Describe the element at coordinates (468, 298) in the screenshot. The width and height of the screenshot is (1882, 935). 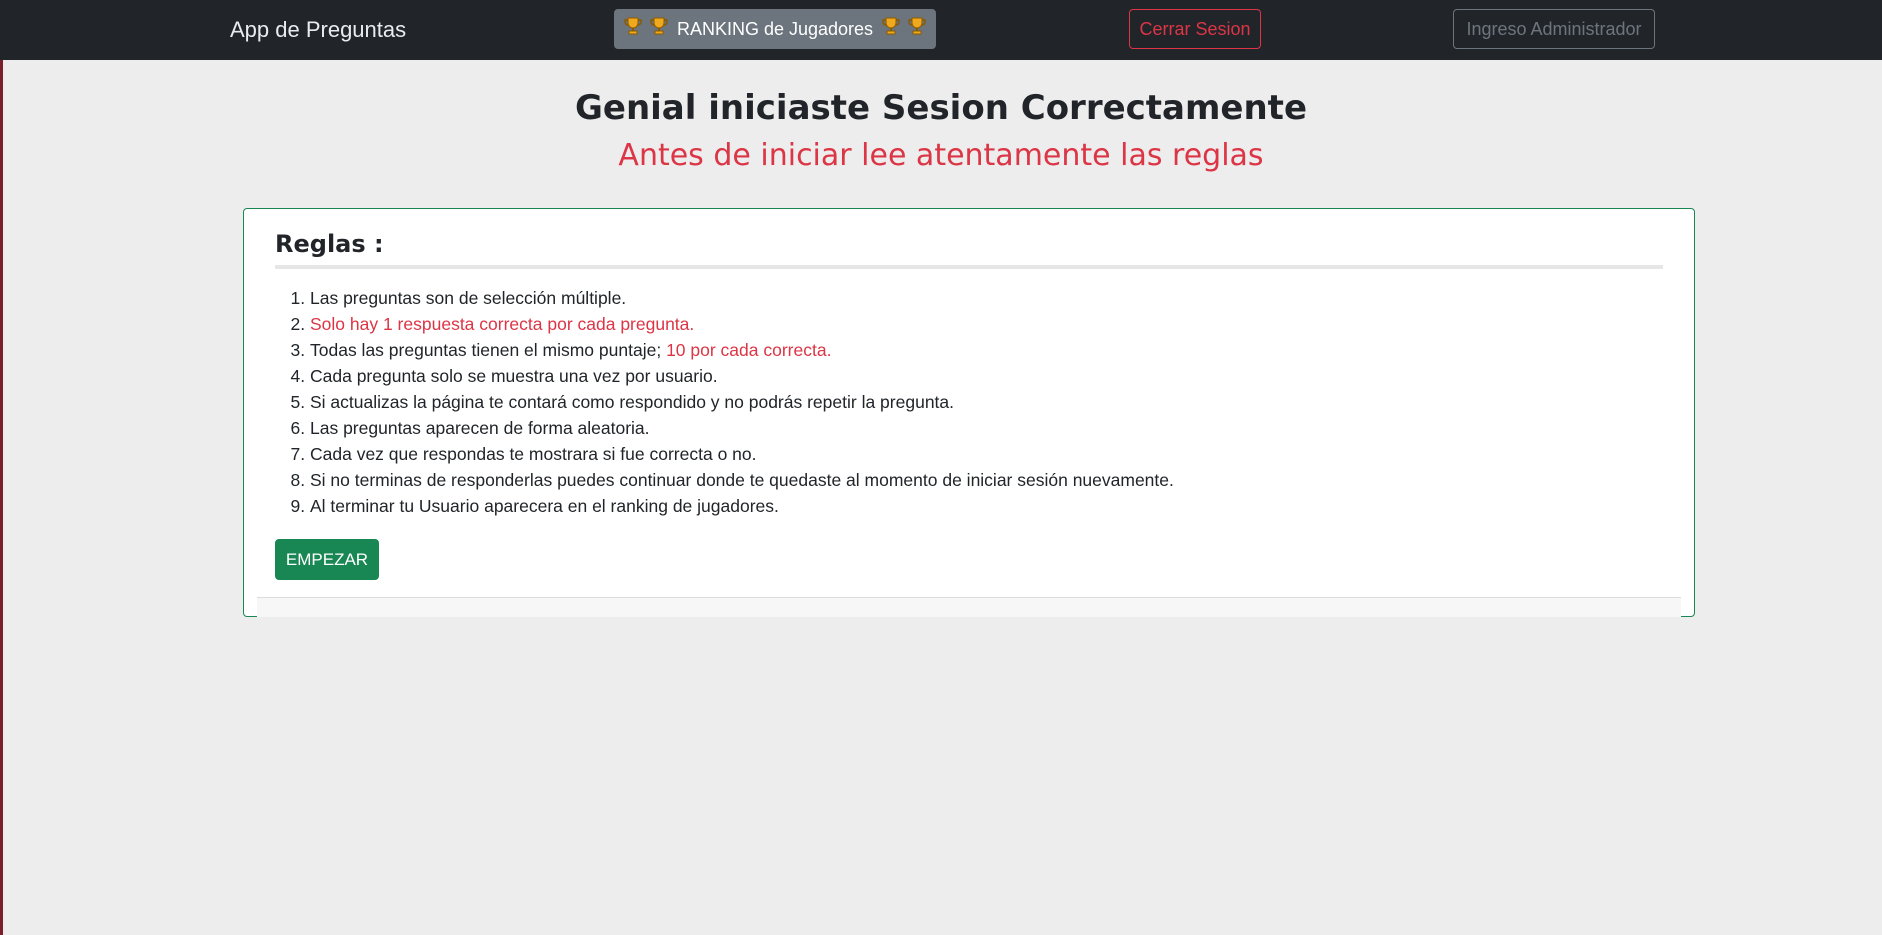
I see `rule-text: Las preguntas son de selección múltiple.` at that location.